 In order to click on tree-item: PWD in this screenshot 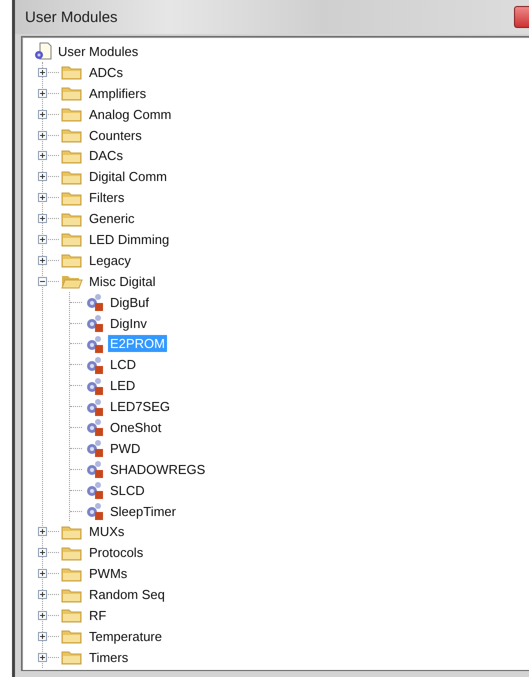, I will do `click(125, 448)`.